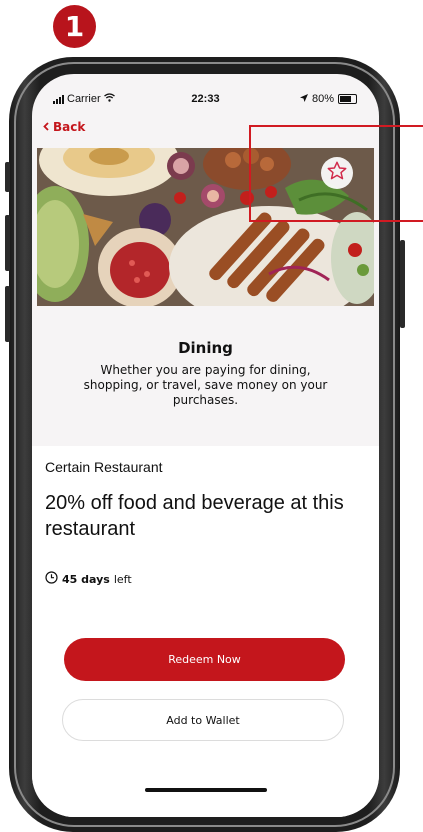 The width and height of the screenshot is (423, 832). What do you see at coordinates (203, 720) in the screenshot?
I see `add-to-wallet-button: Add to Wallet` at bounding box center [203, 720].